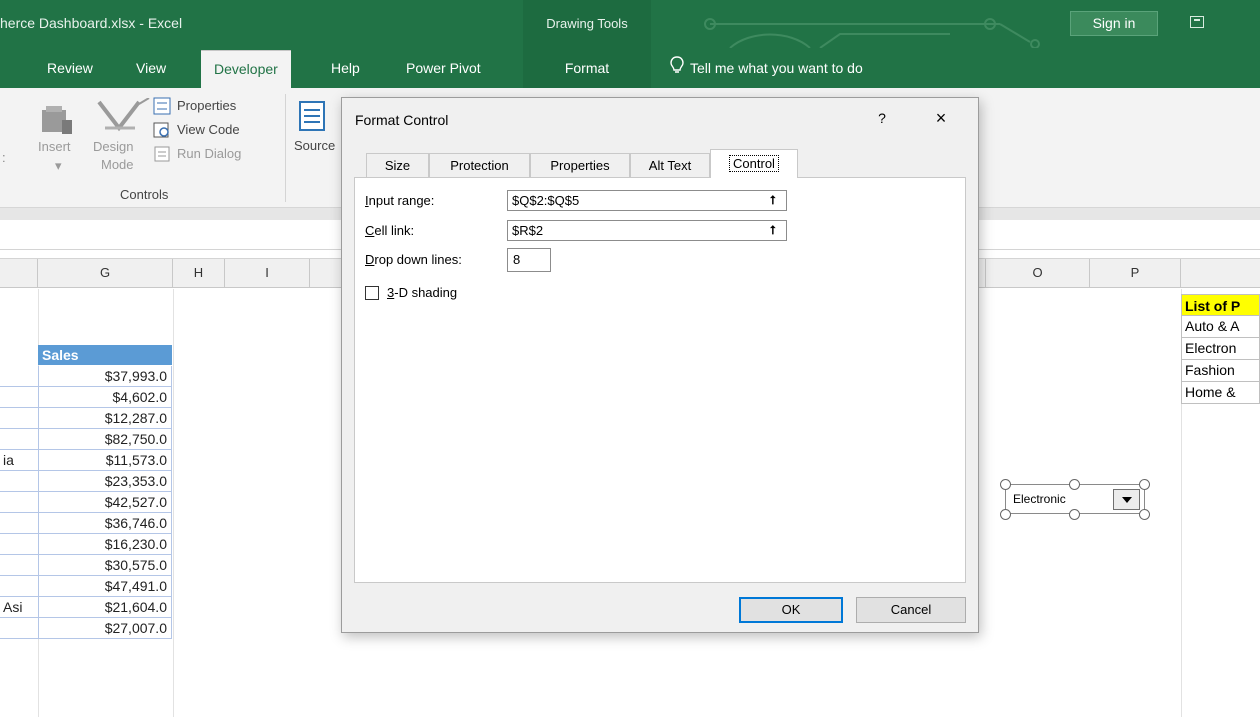 The height and width of the screenshot is (717, 1260). Describe the element at coordinates (418, 259) in the screenshot. I see `drop-down-label-text: rop down lines:` at that location.